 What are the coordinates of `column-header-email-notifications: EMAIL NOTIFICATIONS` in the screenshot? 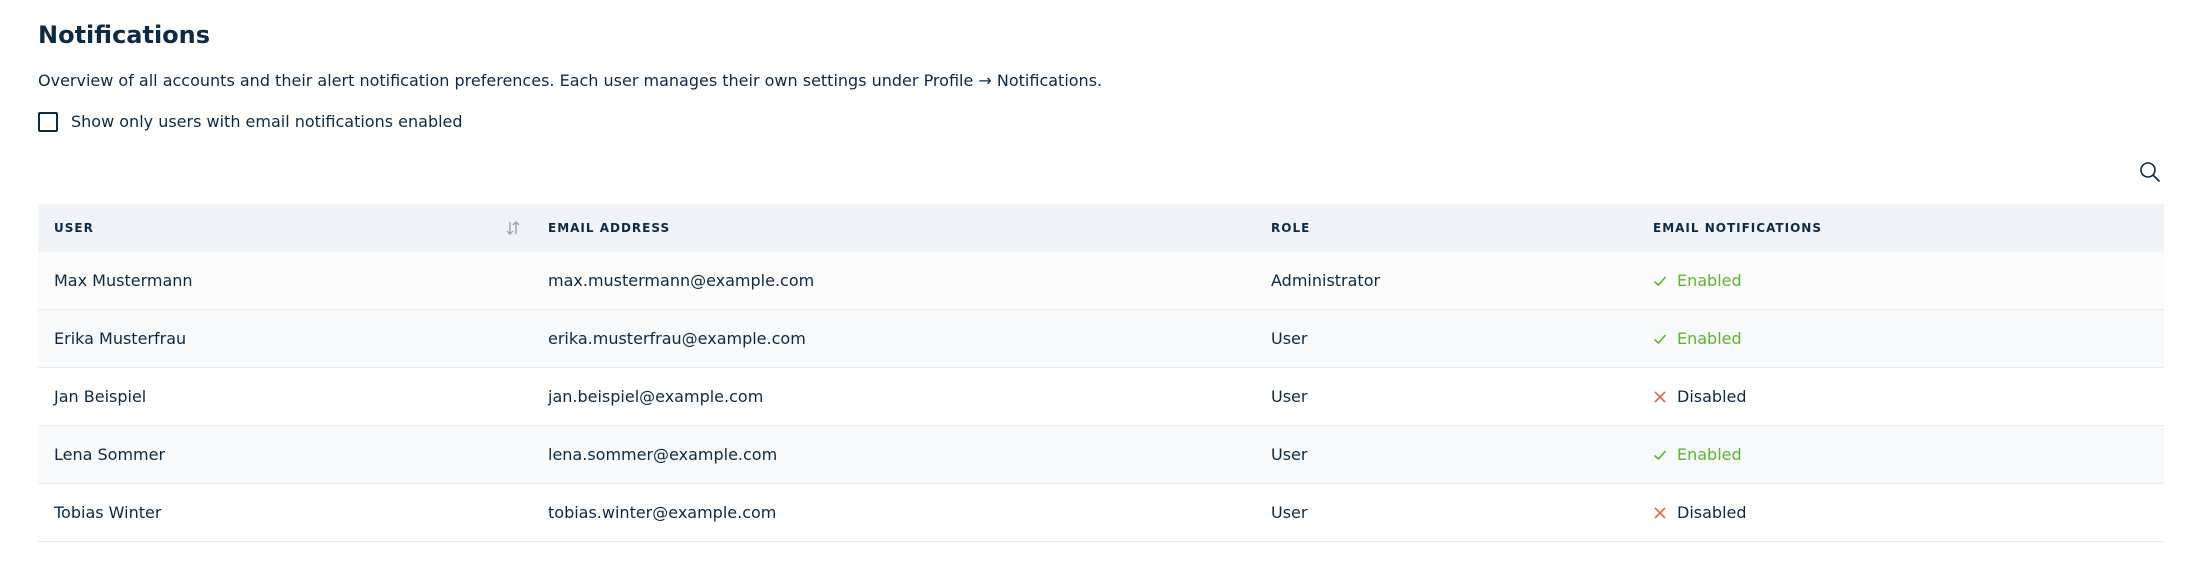 It's located at (1737, 228).